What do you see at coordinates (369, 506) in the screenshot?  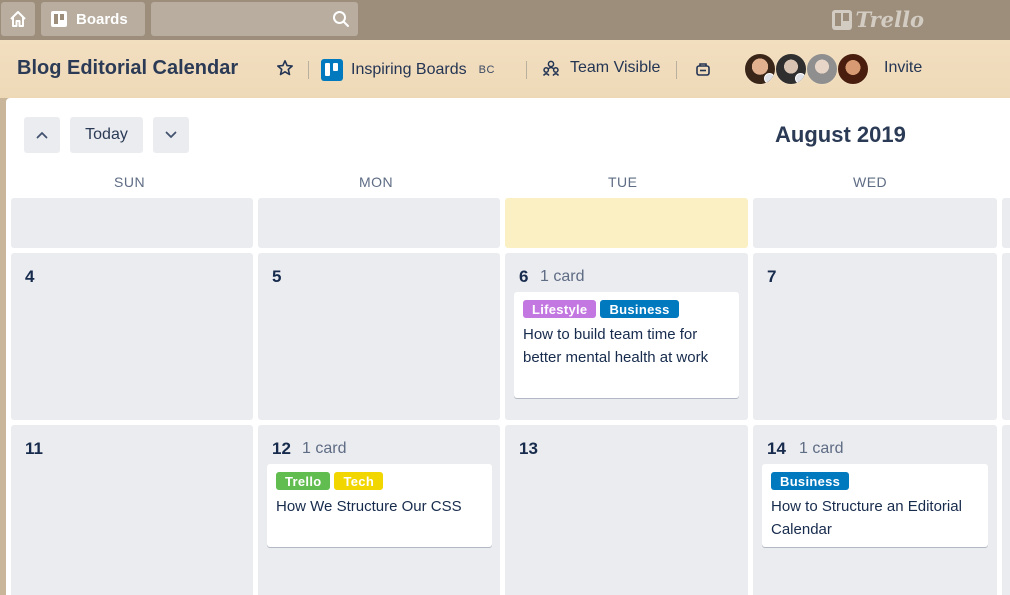 I see `card-title: How We Structure Our CSS` at bounding box center [369, 506].